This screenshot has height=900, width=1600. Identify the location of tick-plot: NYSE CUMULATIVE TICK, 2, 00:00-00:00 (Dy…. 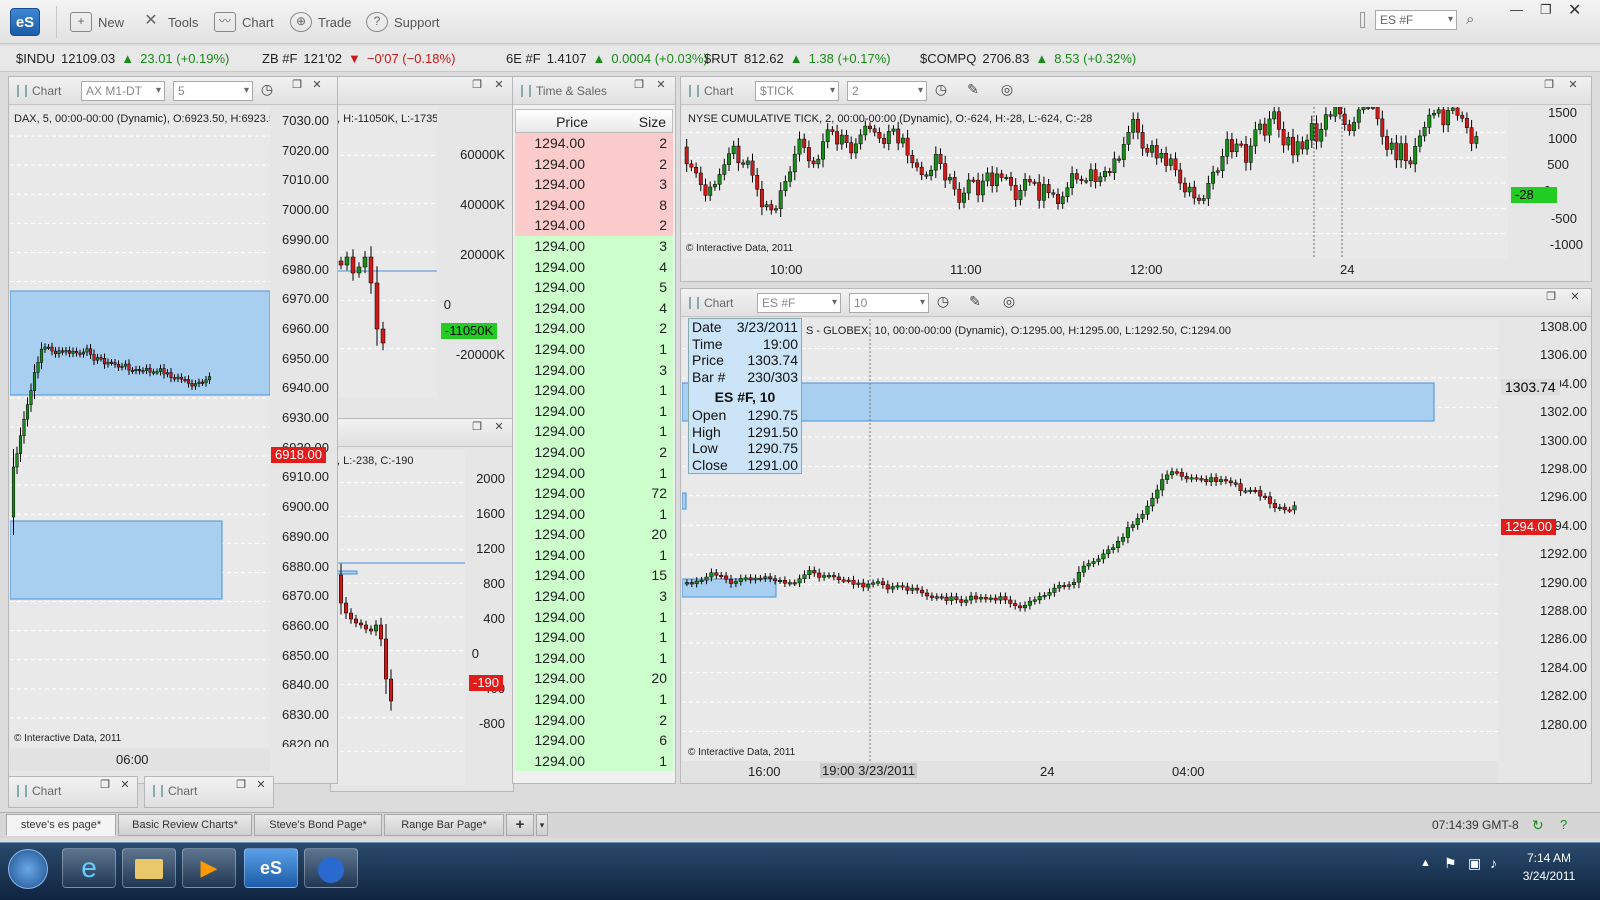
(1095, 183).